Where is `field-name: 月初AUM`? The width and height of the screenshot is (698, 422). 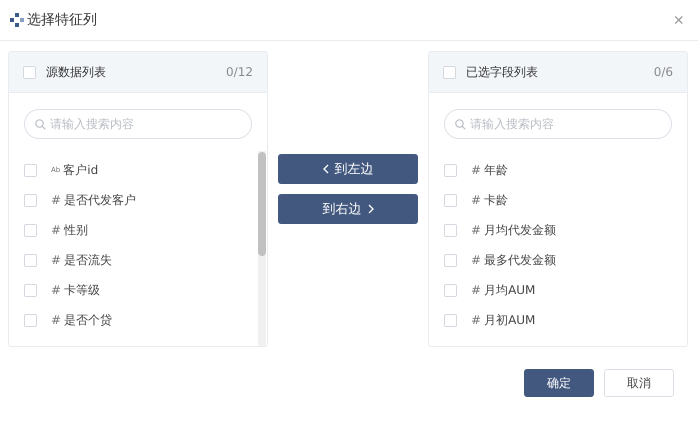 field-name: 月初AUM is located at coordinates (510, 320).